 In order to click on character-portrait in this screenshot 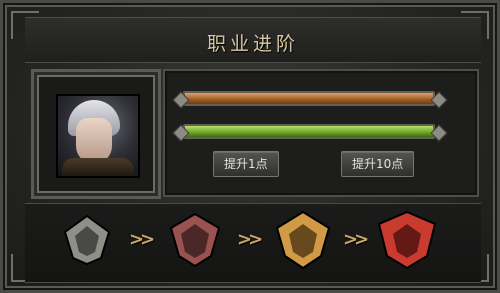, I will do `click(98, 136)`.